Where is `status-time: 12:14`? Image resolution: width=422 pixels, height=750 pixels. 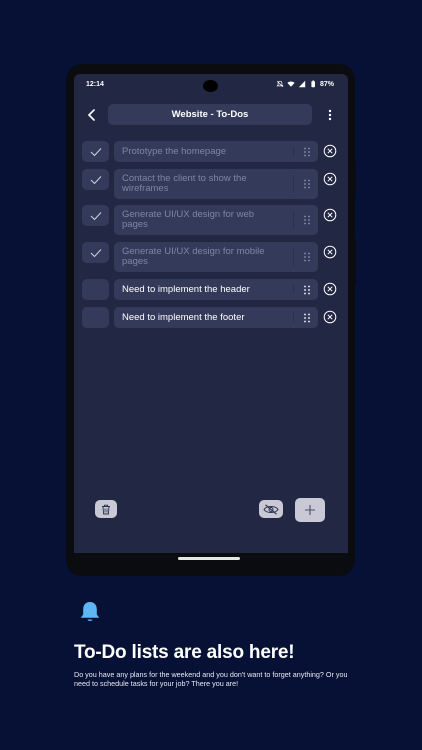 status-time: 12:14 is located at coordinates (95, 84).